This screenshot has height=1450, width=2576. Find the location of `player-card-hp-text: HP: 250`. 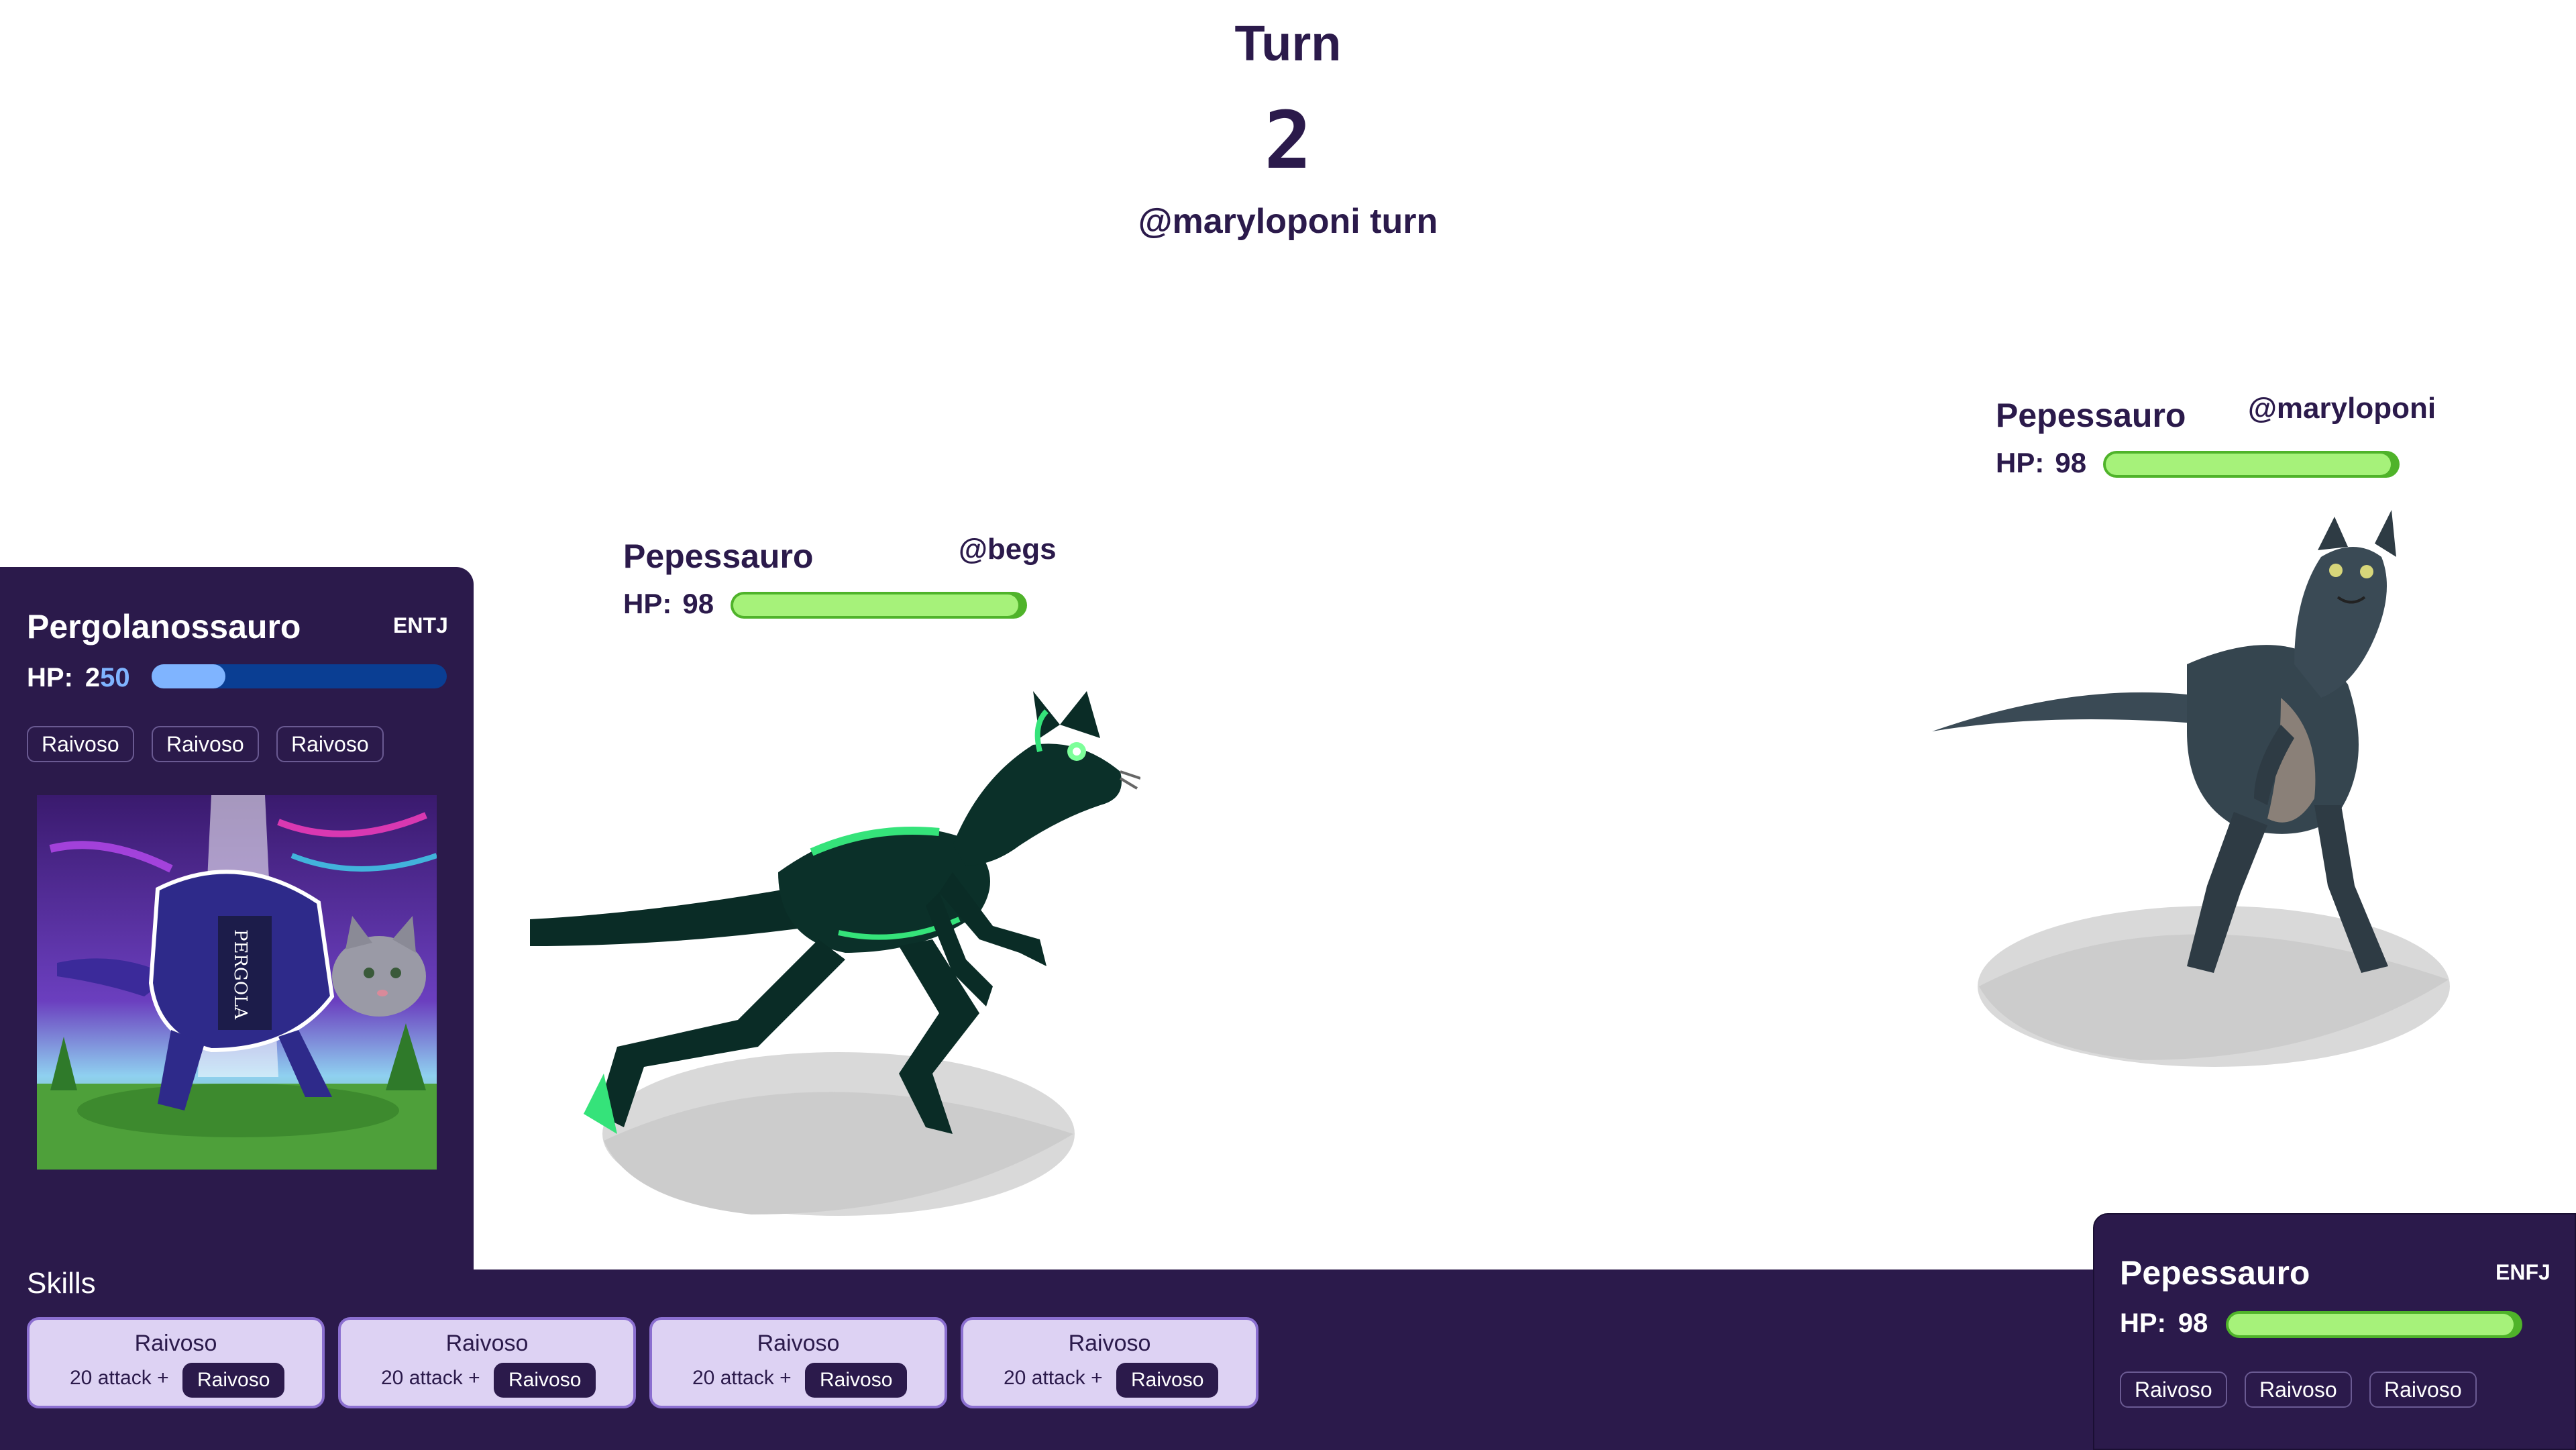

player-card-hp-text: HP: 250 is located at coordinates (78, 677).